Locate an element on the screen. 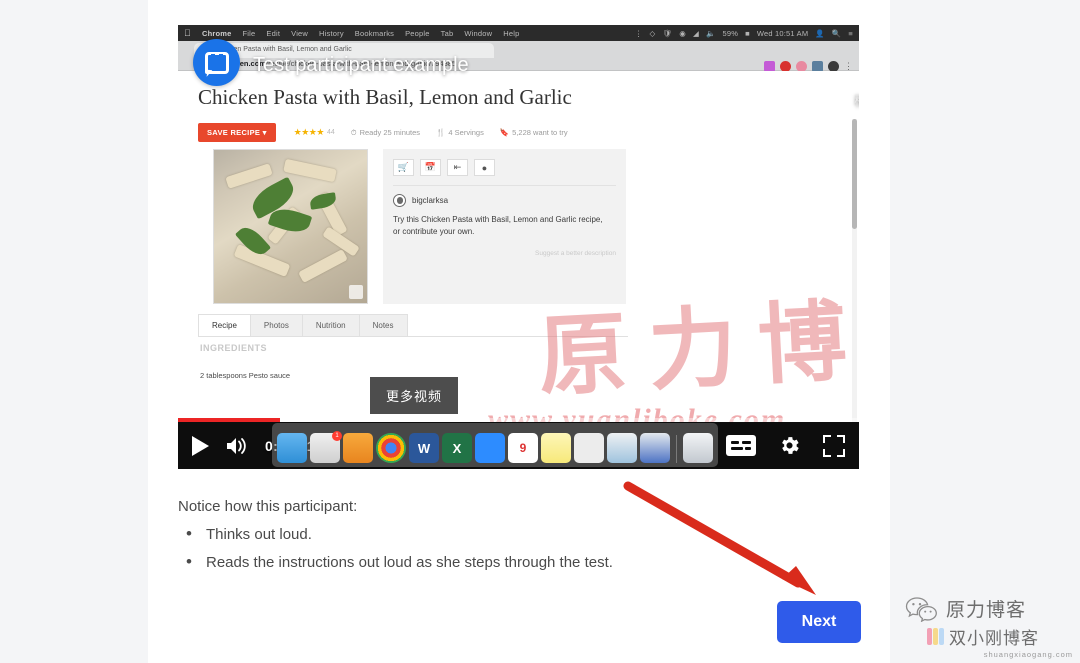  ready-time-label: Ready 25 minutes is located at coordinates (390, 132).